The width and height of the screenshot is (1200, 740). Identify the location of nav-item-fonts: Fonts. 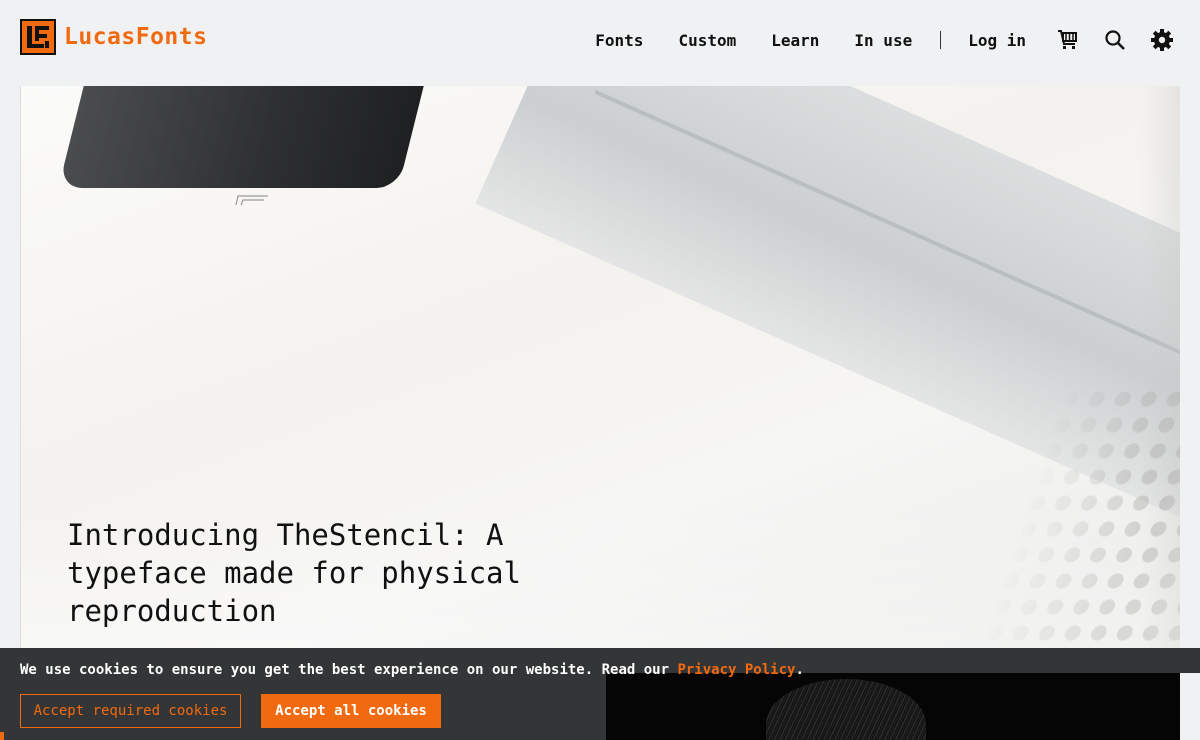
(619, 40).